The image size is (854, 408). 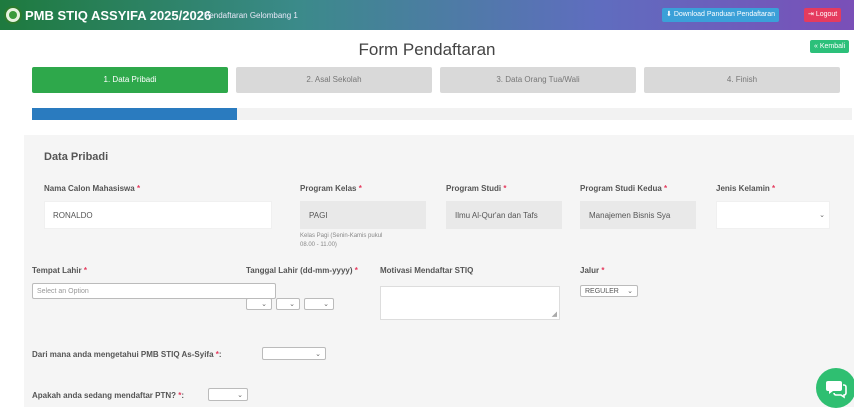 What do you see at coordinates (442, 114) in the screenshot?
I see `progress-bar` at bounding box center [442, 114].